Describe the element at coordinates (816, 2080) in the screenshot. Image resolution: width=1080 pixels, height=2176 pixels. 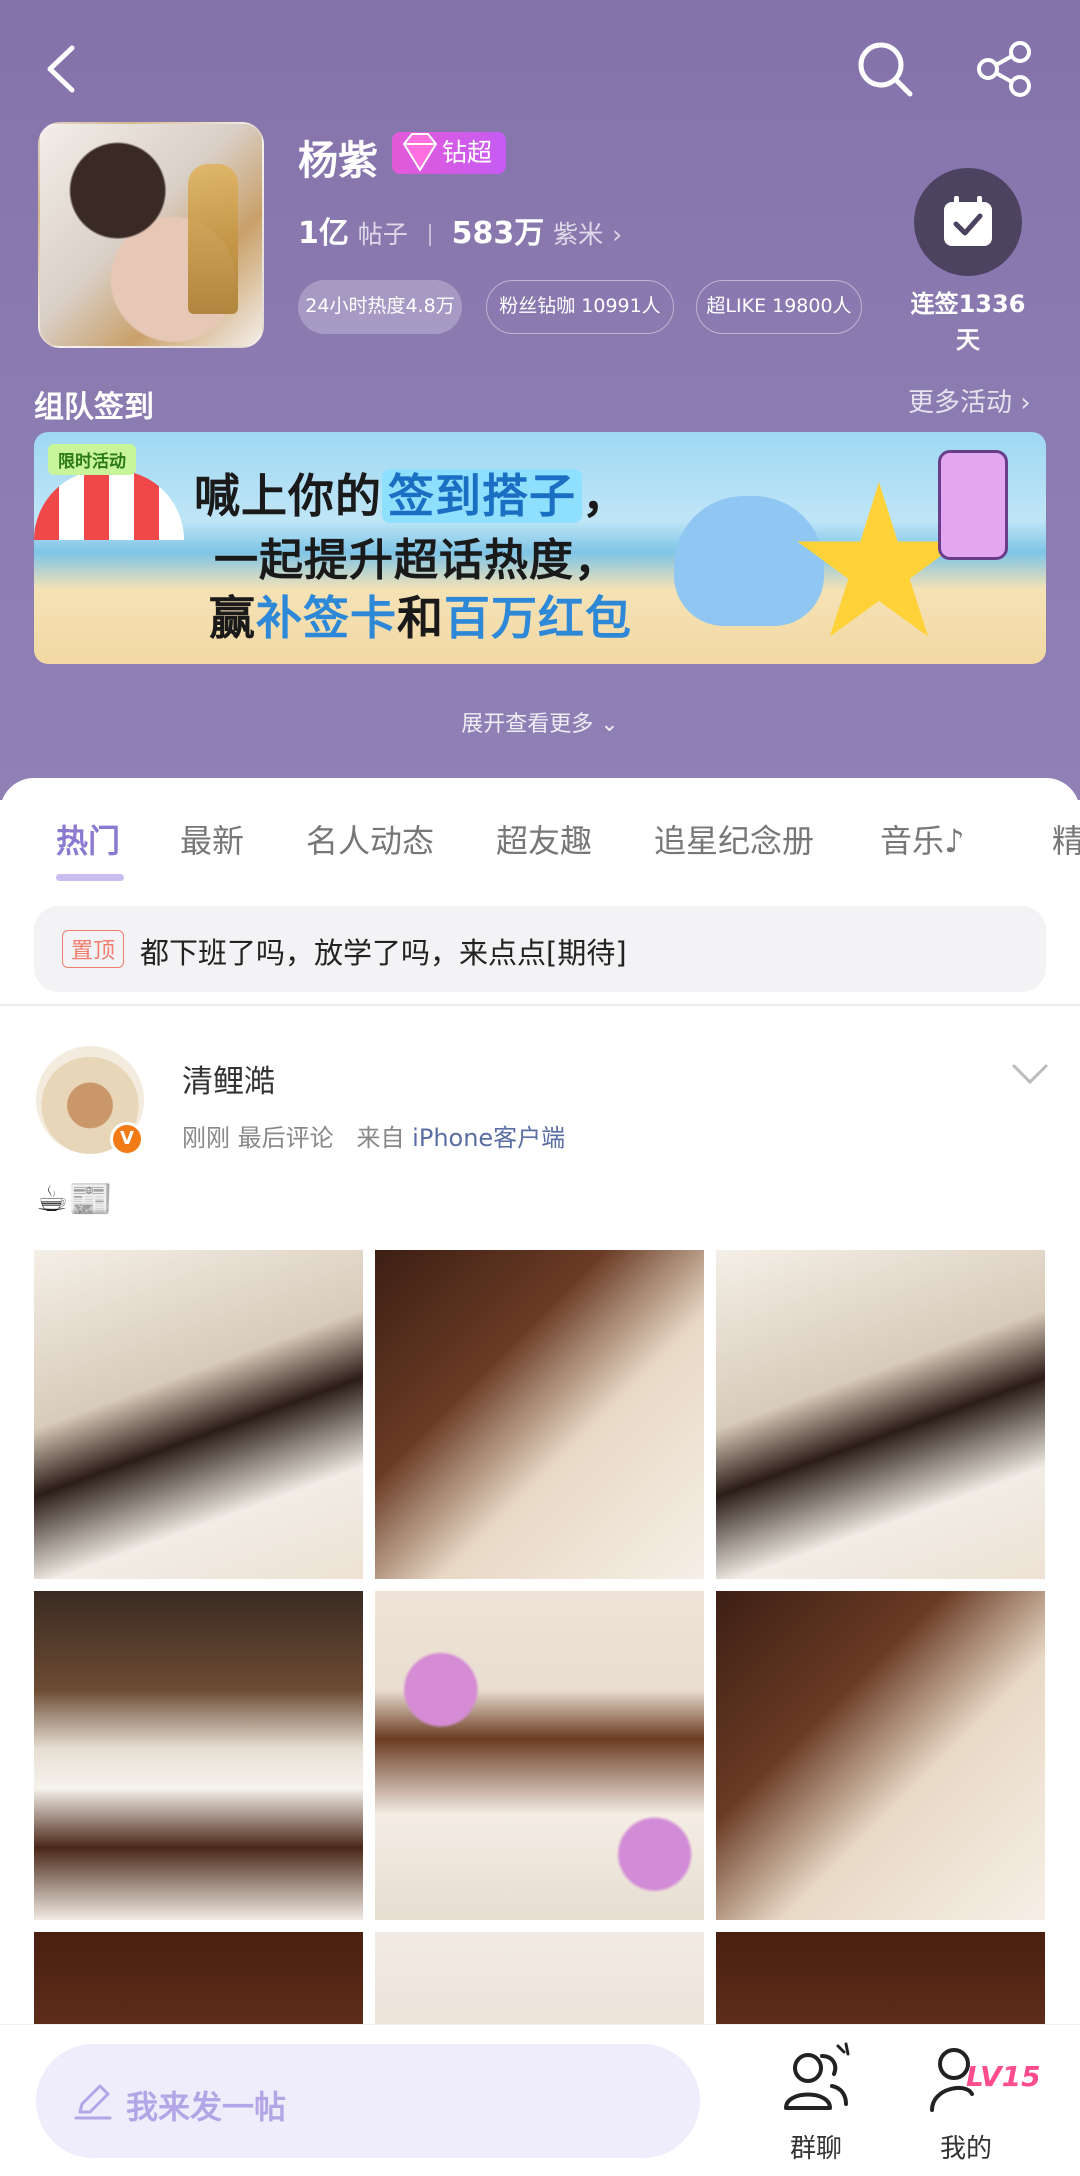
I see `group-chat-icon` at that location.